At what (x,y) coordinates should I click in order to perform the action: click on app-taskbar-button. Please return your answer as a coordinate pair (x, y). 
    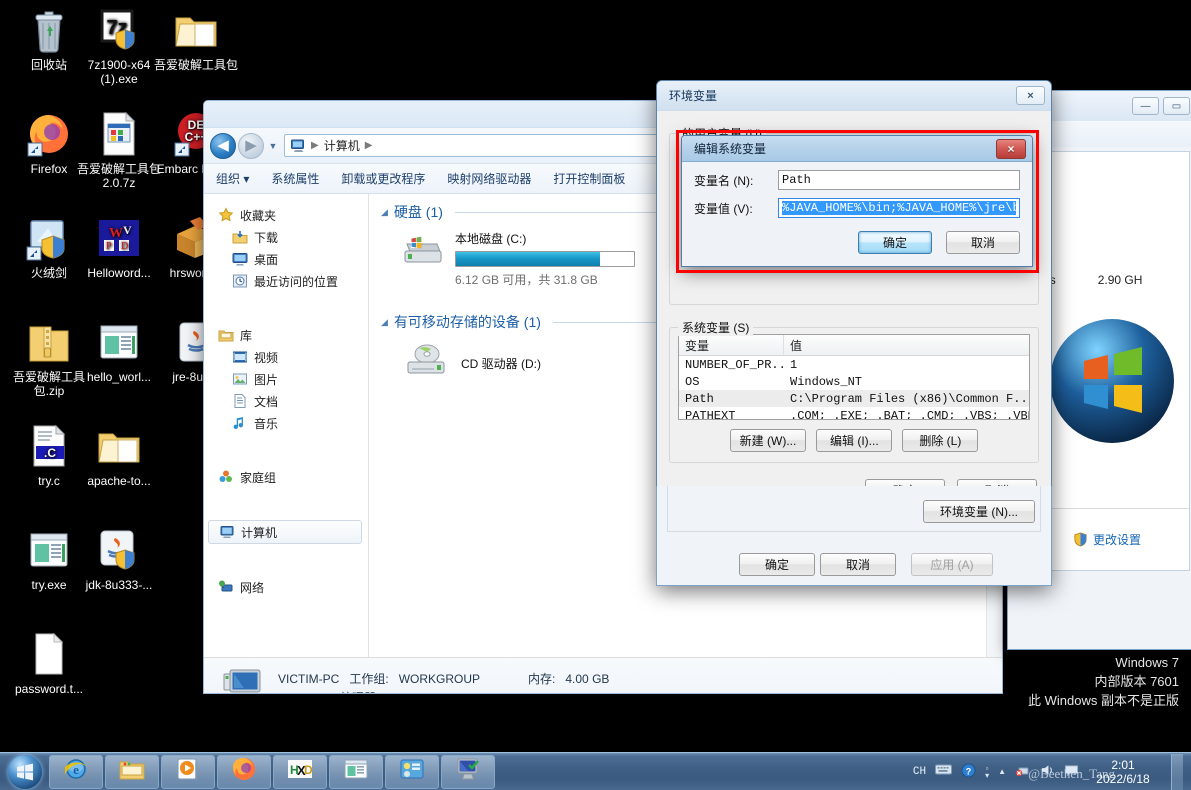
    Looking at the image, I should click on (356, 771).